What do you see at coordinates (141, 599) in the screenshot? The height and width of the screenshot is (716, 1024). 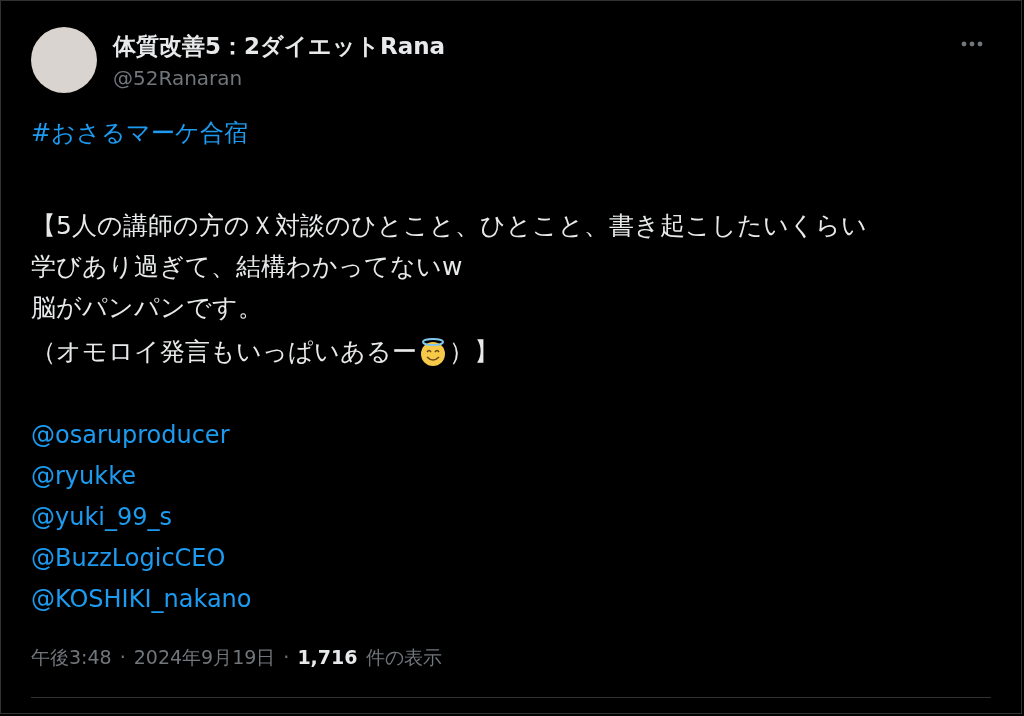 I see `mention-link: @KOSHIKI_nakano` at bounding box center [141, 599].